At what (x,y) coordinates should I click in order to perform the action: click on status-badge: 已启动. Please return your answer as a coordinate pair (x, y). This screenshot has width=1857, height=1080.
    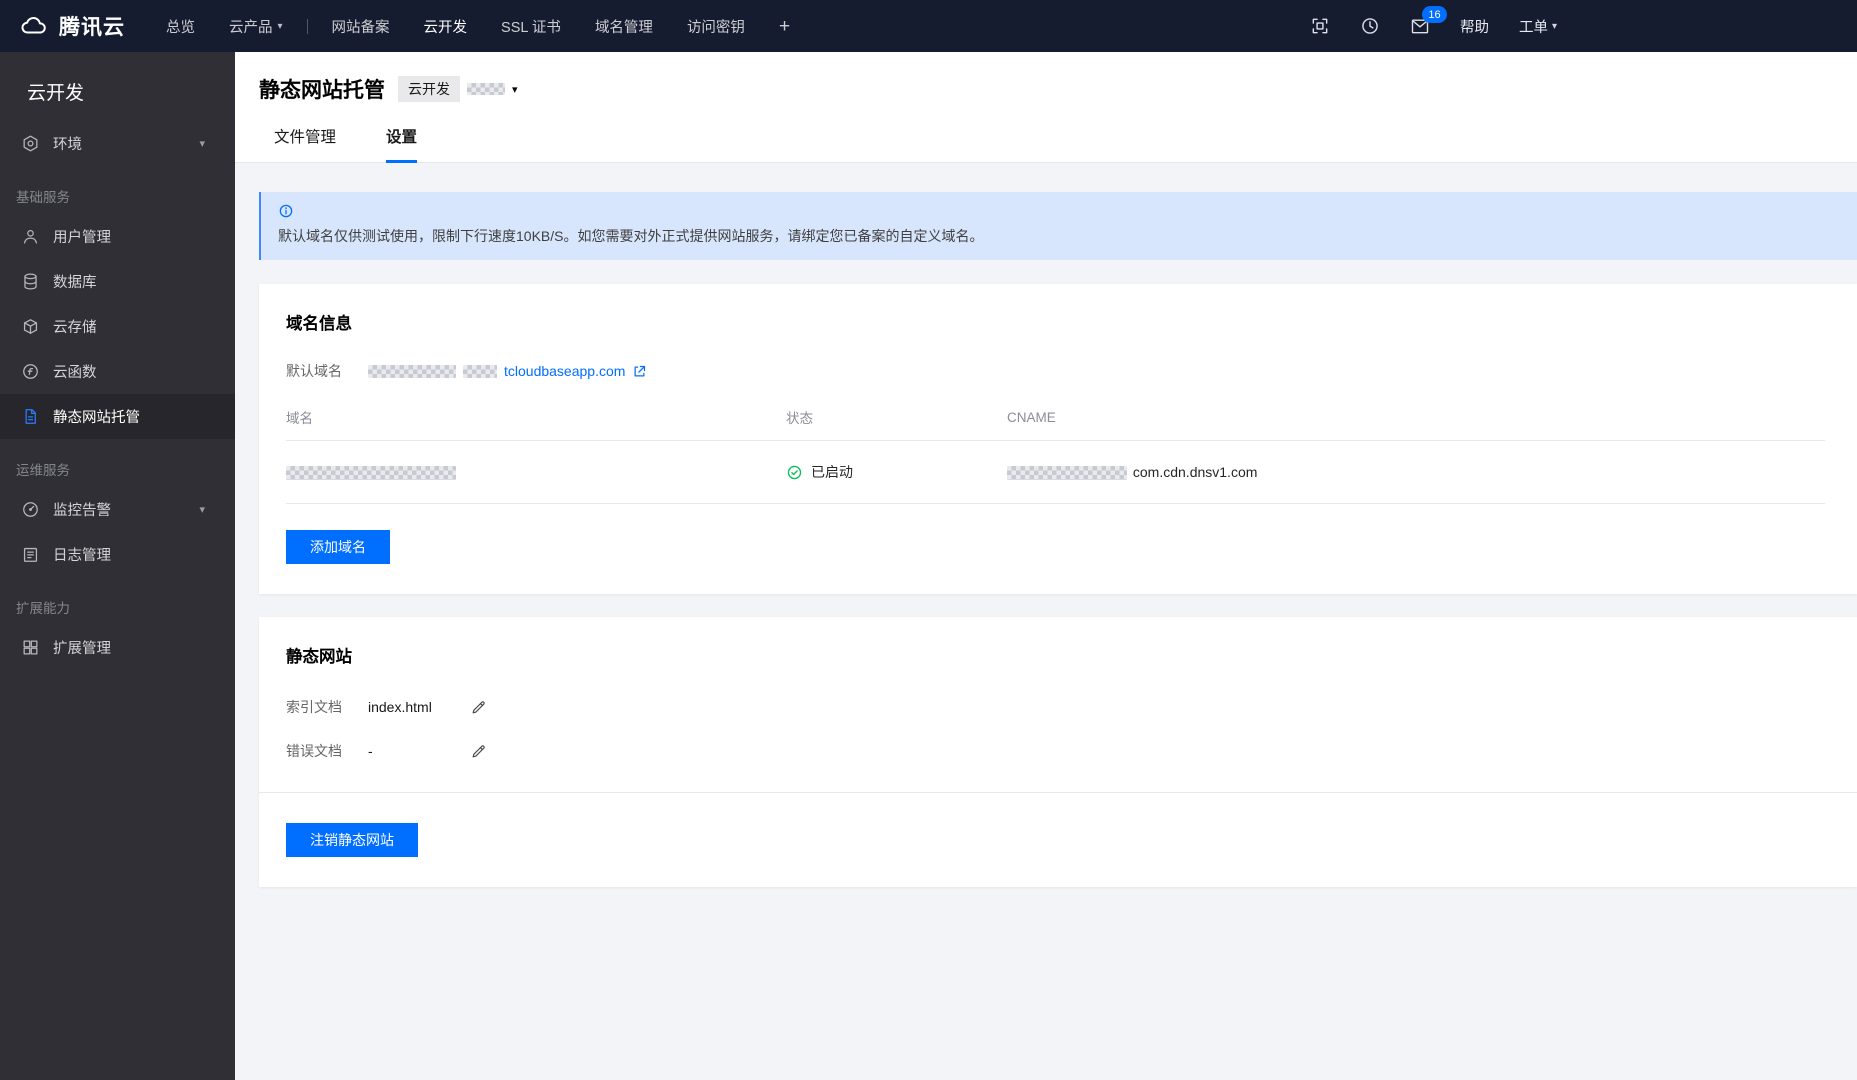
    Looking at the image, I should click on (832, 472).